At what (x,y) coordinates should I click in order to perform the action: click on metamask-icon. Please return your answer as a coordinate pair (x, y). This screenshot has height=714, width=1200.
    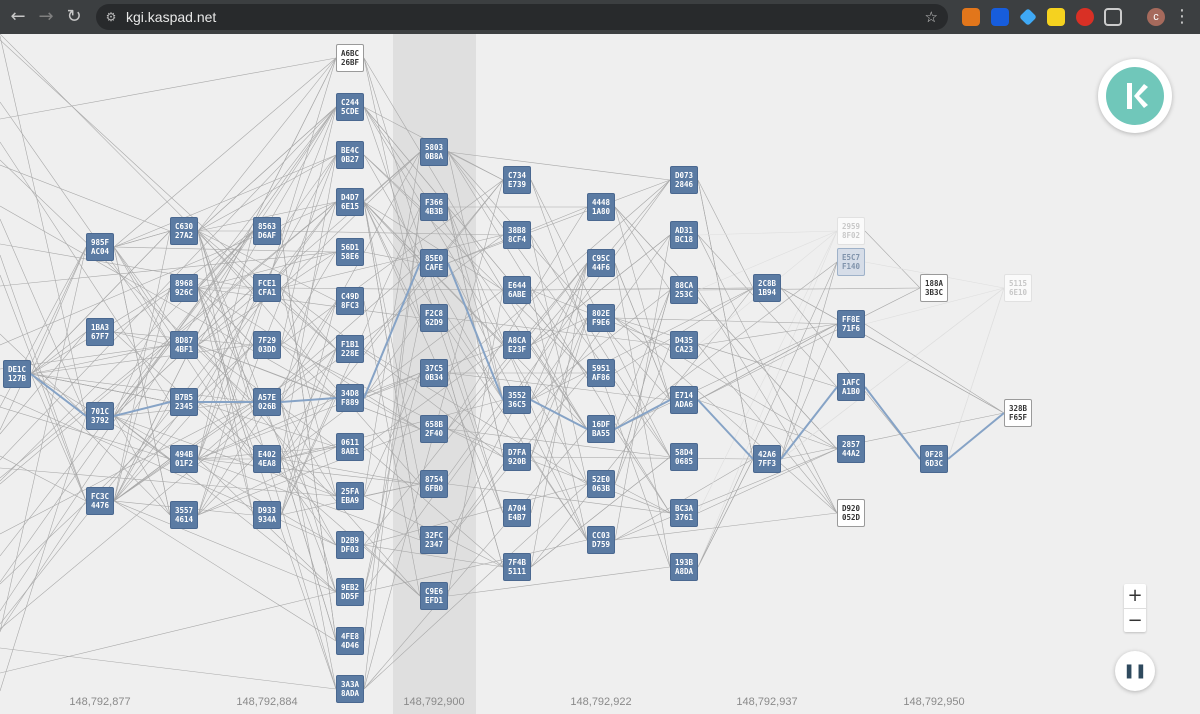
    Looking at the image, I should click on (971, 17).